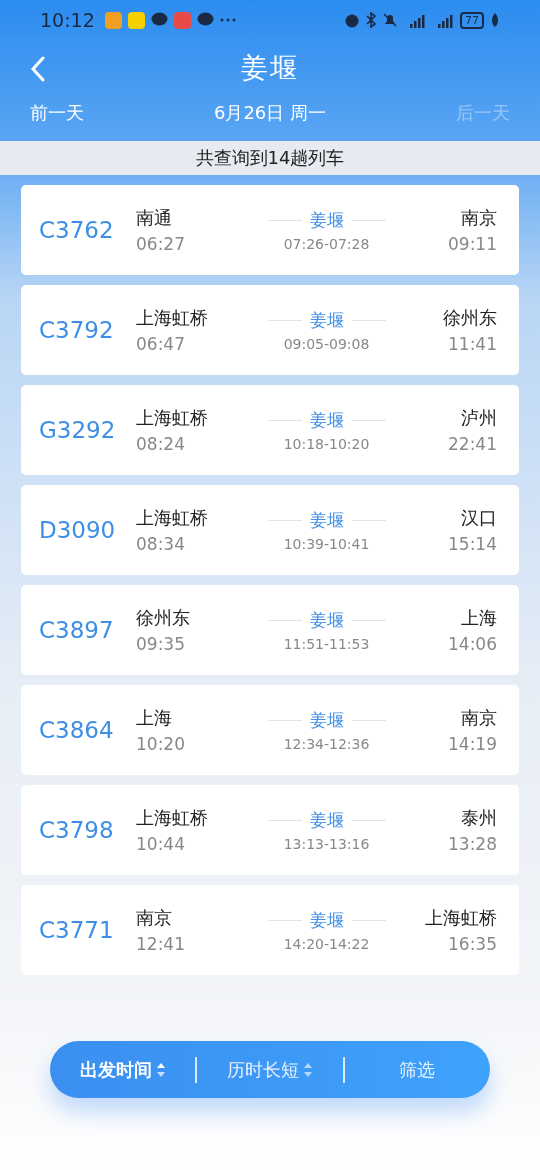 Image resolution: width=540 pixels, height=1170 pixels. Describe the element at coordinates (479, 518) in the screenshot. I see `destination-station: 汉口` at that location.